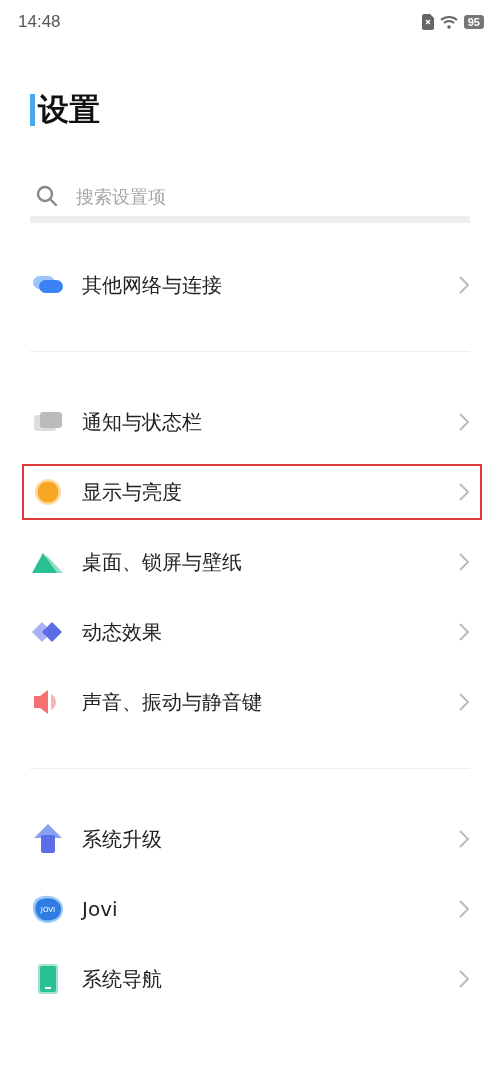 Image resolution: width=500 pixels, height=1086 pixels. I want to click on settings-item: 声音、振动与静音键, so click(250, 702).